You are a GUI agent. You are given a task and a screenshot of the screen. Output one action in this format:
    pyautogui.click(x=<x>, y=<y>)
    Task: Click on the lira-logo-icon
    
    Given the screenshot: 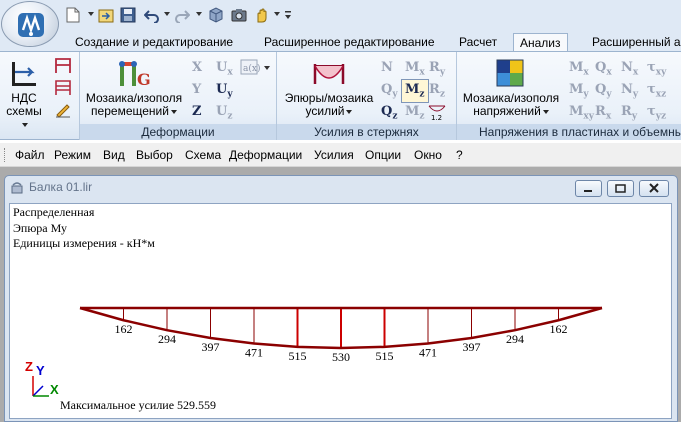 What is the action you would take?
    pyautogui.click(x=31, y=25)
    